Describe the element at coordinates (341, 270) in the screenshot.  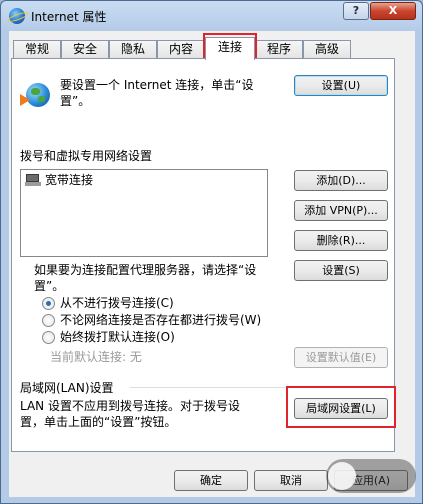
I see `proxy-settings-button: 设置(S)` at that location.